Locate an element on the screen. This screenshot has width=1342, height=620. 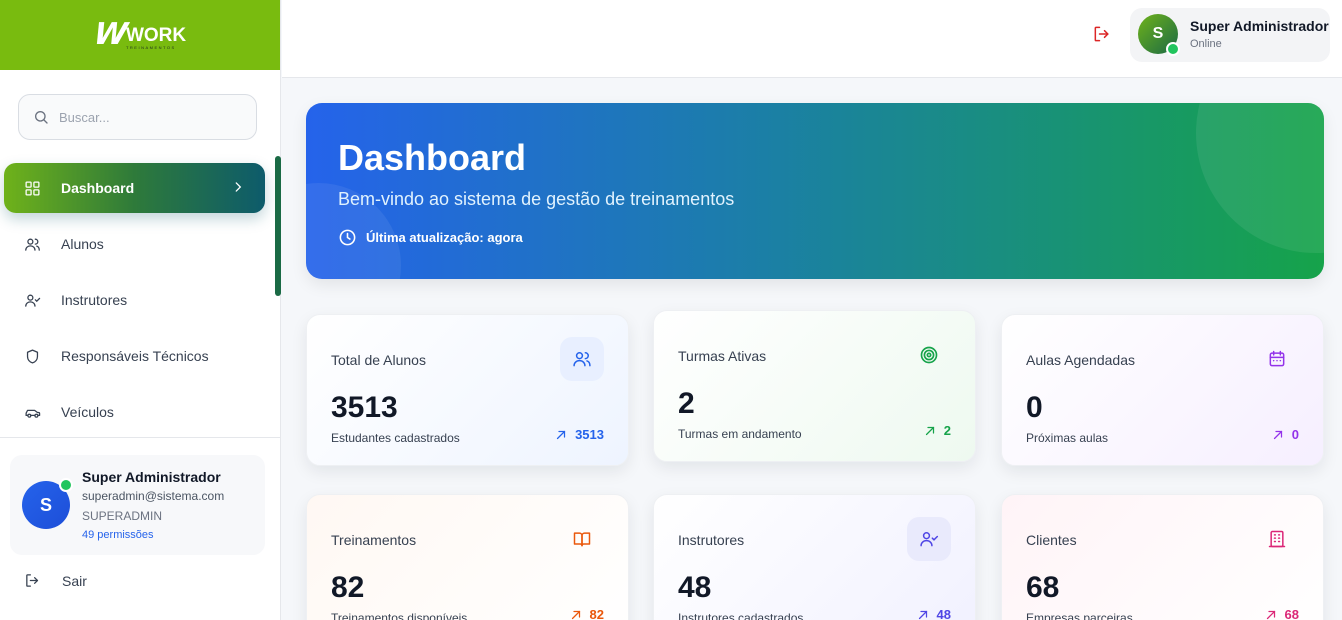
user-role: SUPERADMIN is located at coordinates (122, 516).